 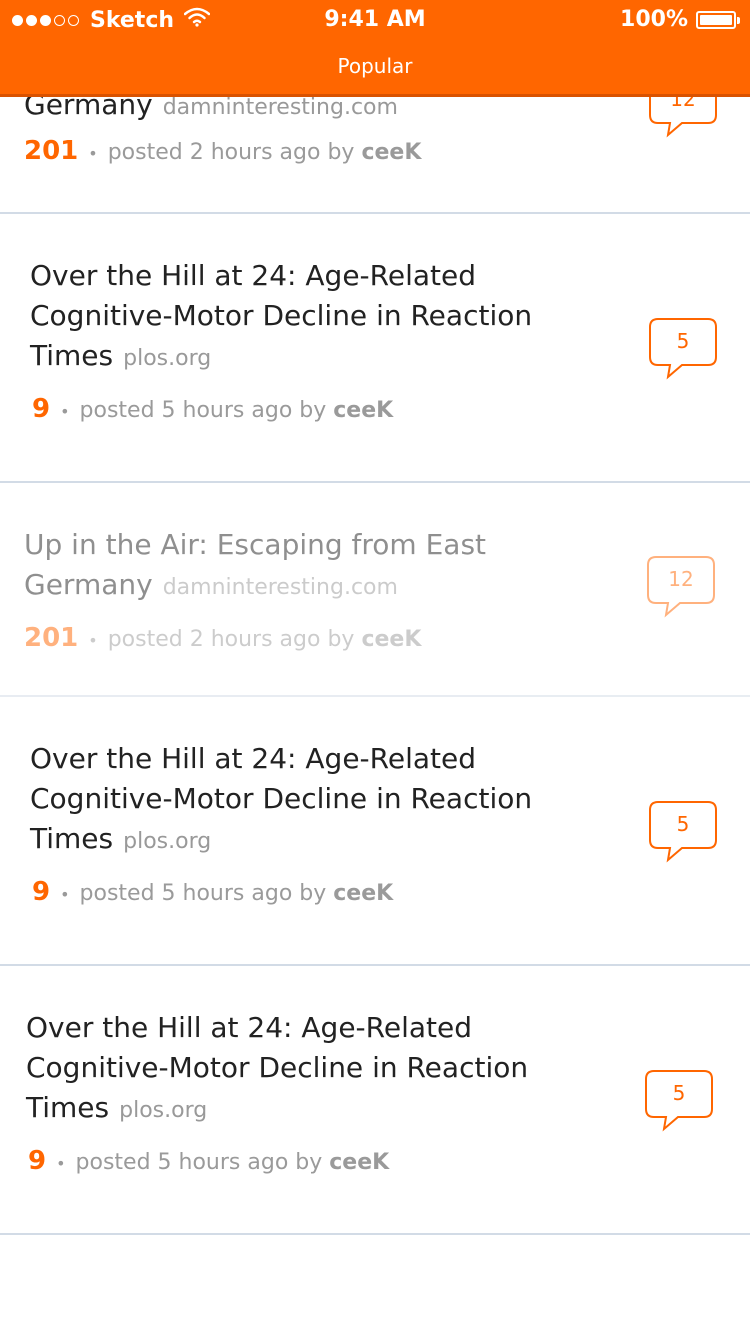 What do you see at coordinates (375, 48) in the screenshot?
I see `app-header: Sketch 9:41 AM 100% Popular` at bounding box center [375, 48].